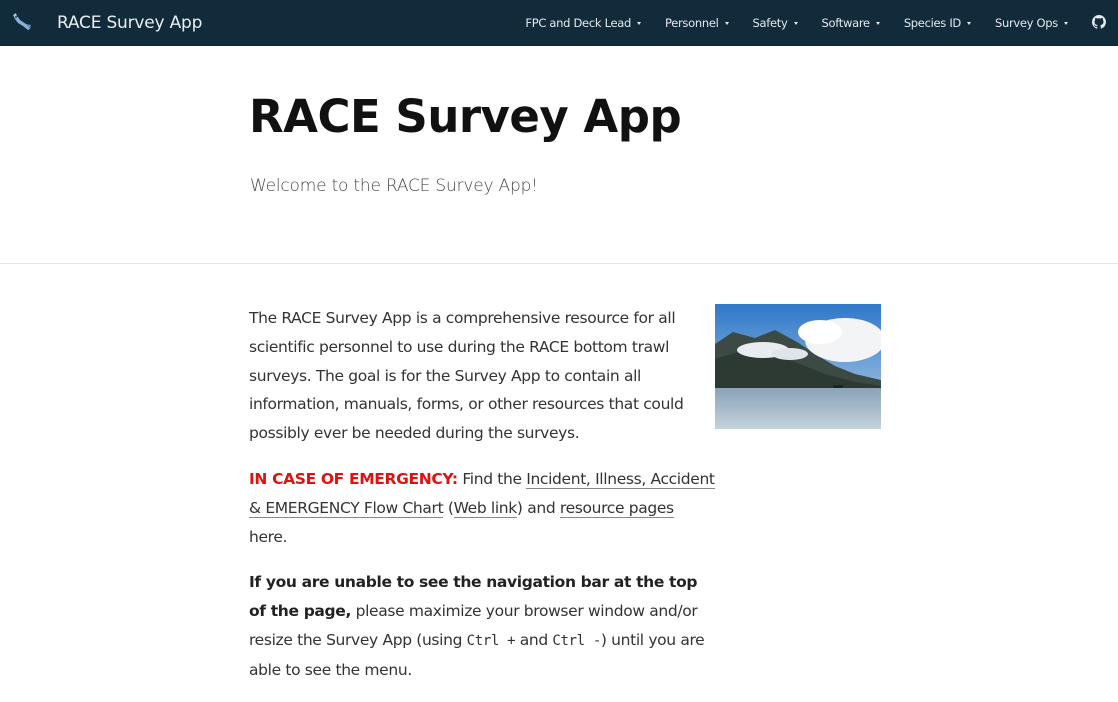 The width and height of the screenshot is (1118, 702). I want to click on menu-species-id: Species ID, so click(937, 23).